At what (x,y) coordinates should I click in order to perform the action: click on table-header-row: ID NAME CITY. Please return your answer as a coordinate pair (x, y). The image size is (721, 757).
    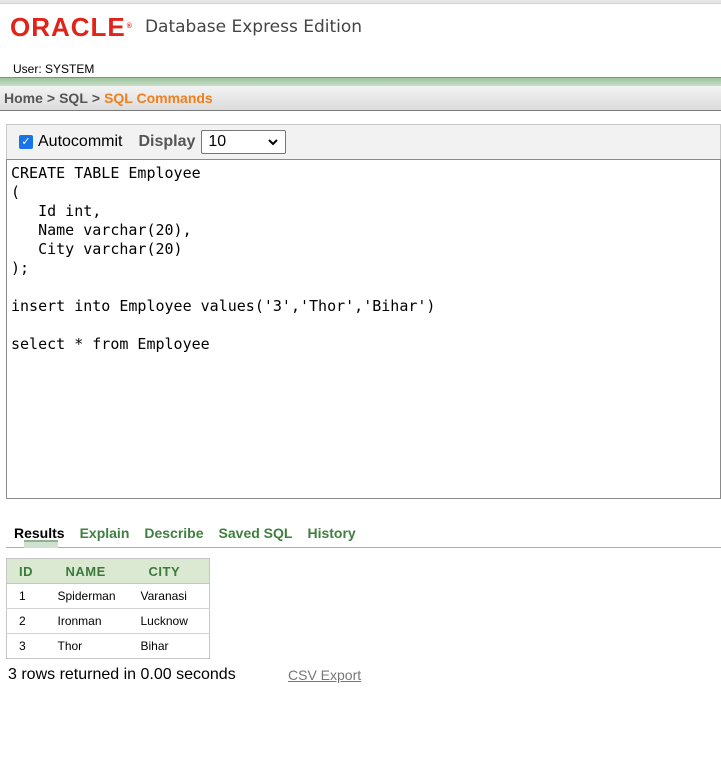
    Looking at the image, I should click on (108, 571).